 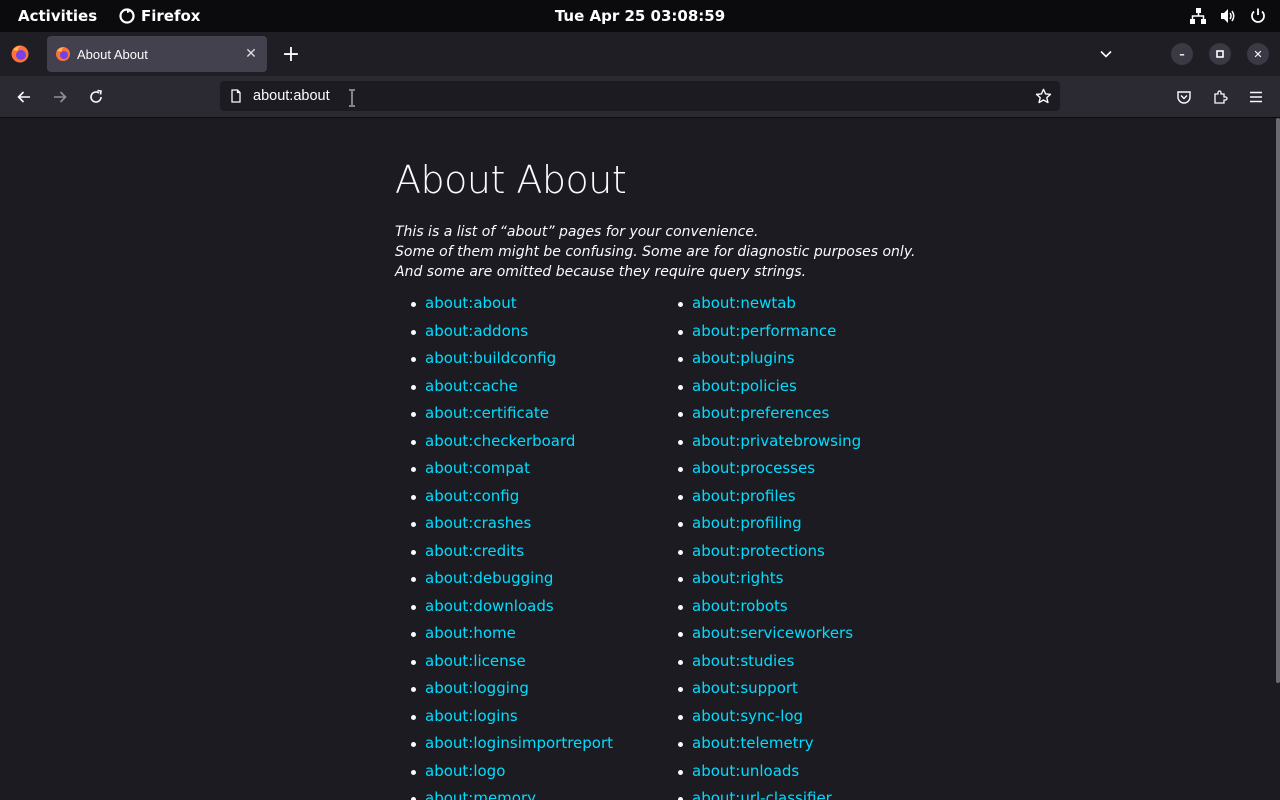 What do you see at coordinates (760, 413) in the screenshot?
I see `about-page-link: about:preferences` at bounding box center [760, 413].